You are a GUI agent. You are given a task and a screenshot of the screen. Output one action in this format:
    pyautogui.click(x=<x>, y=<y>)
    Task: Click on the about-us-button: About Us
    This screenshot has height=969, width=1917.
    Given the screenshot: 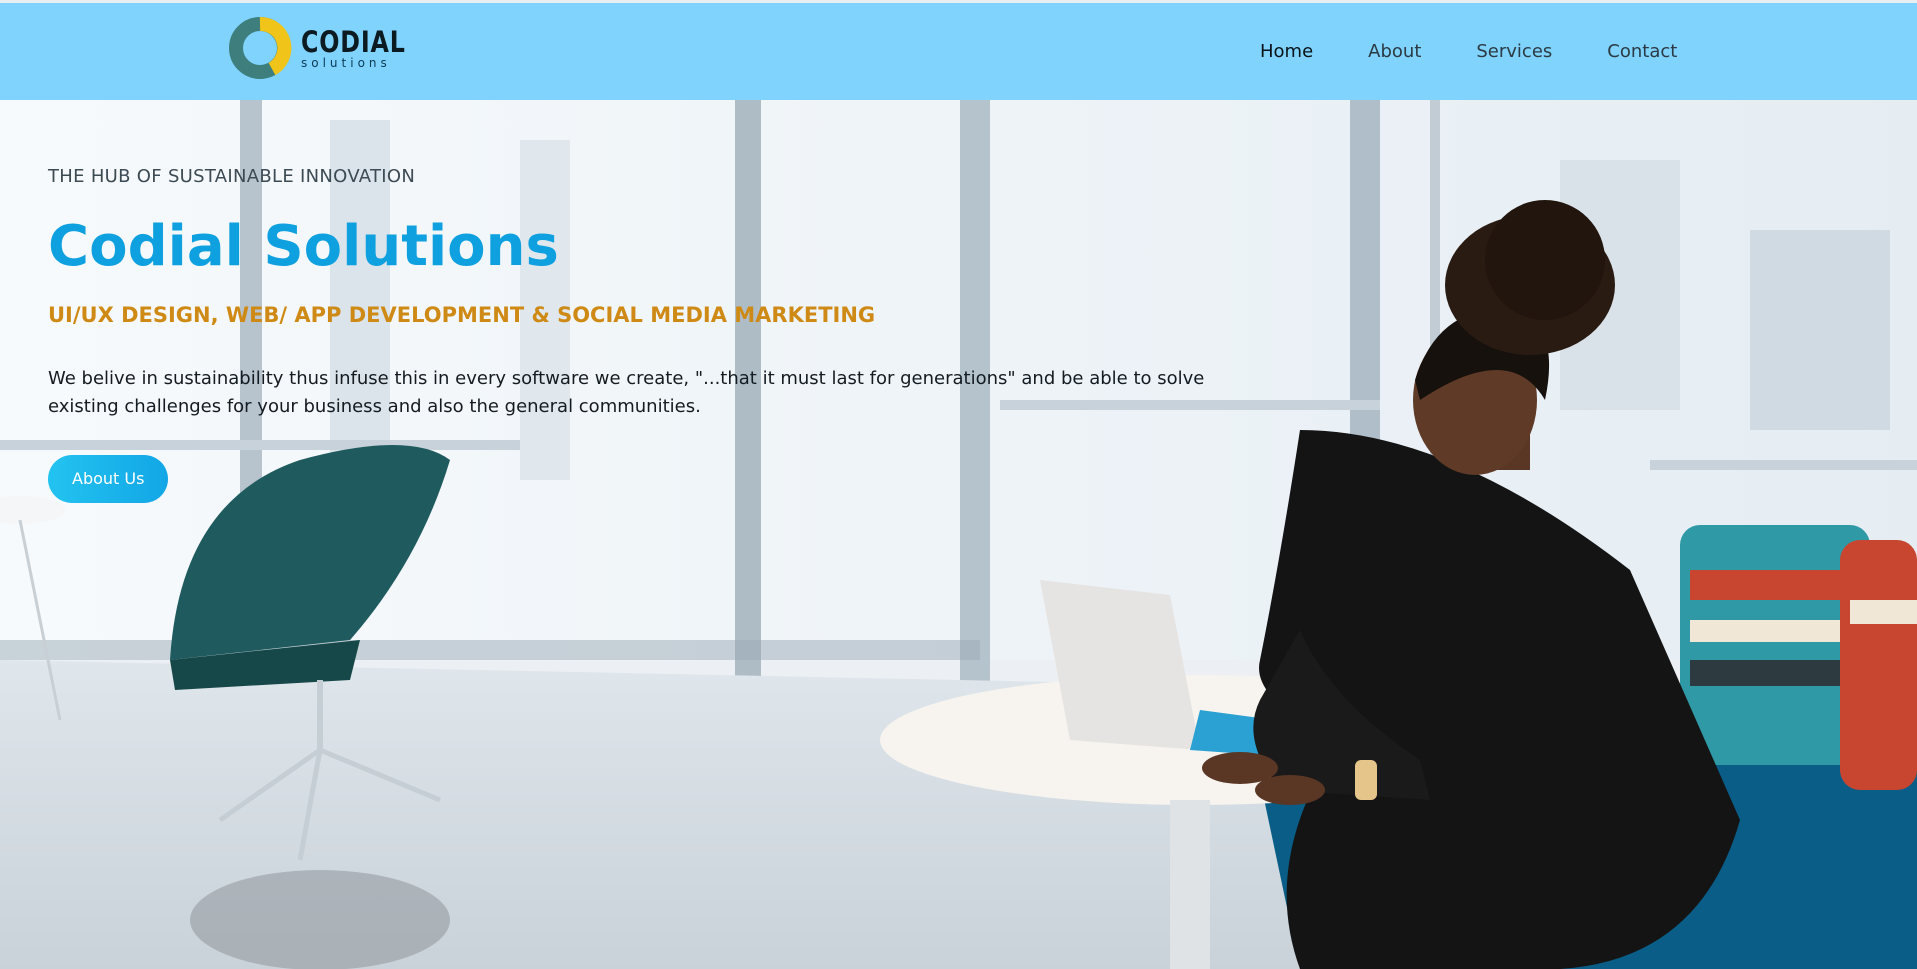 What is the action you would take?
    pyautogui.click(x=108, y=479)
    